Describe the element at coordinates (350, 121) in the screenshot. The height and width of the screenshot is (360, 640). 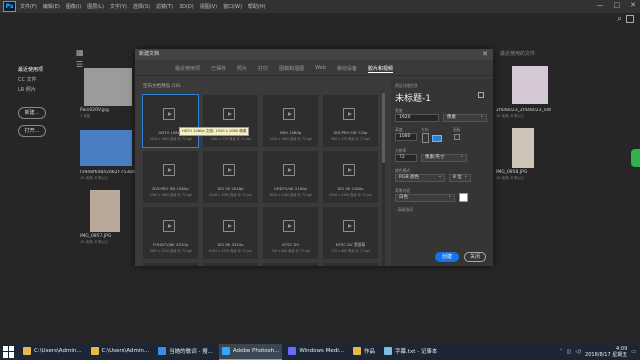
I see `preset-card: DVCPRO HD 720p 960 x 720 像素 @ 72 ppi` at that location.